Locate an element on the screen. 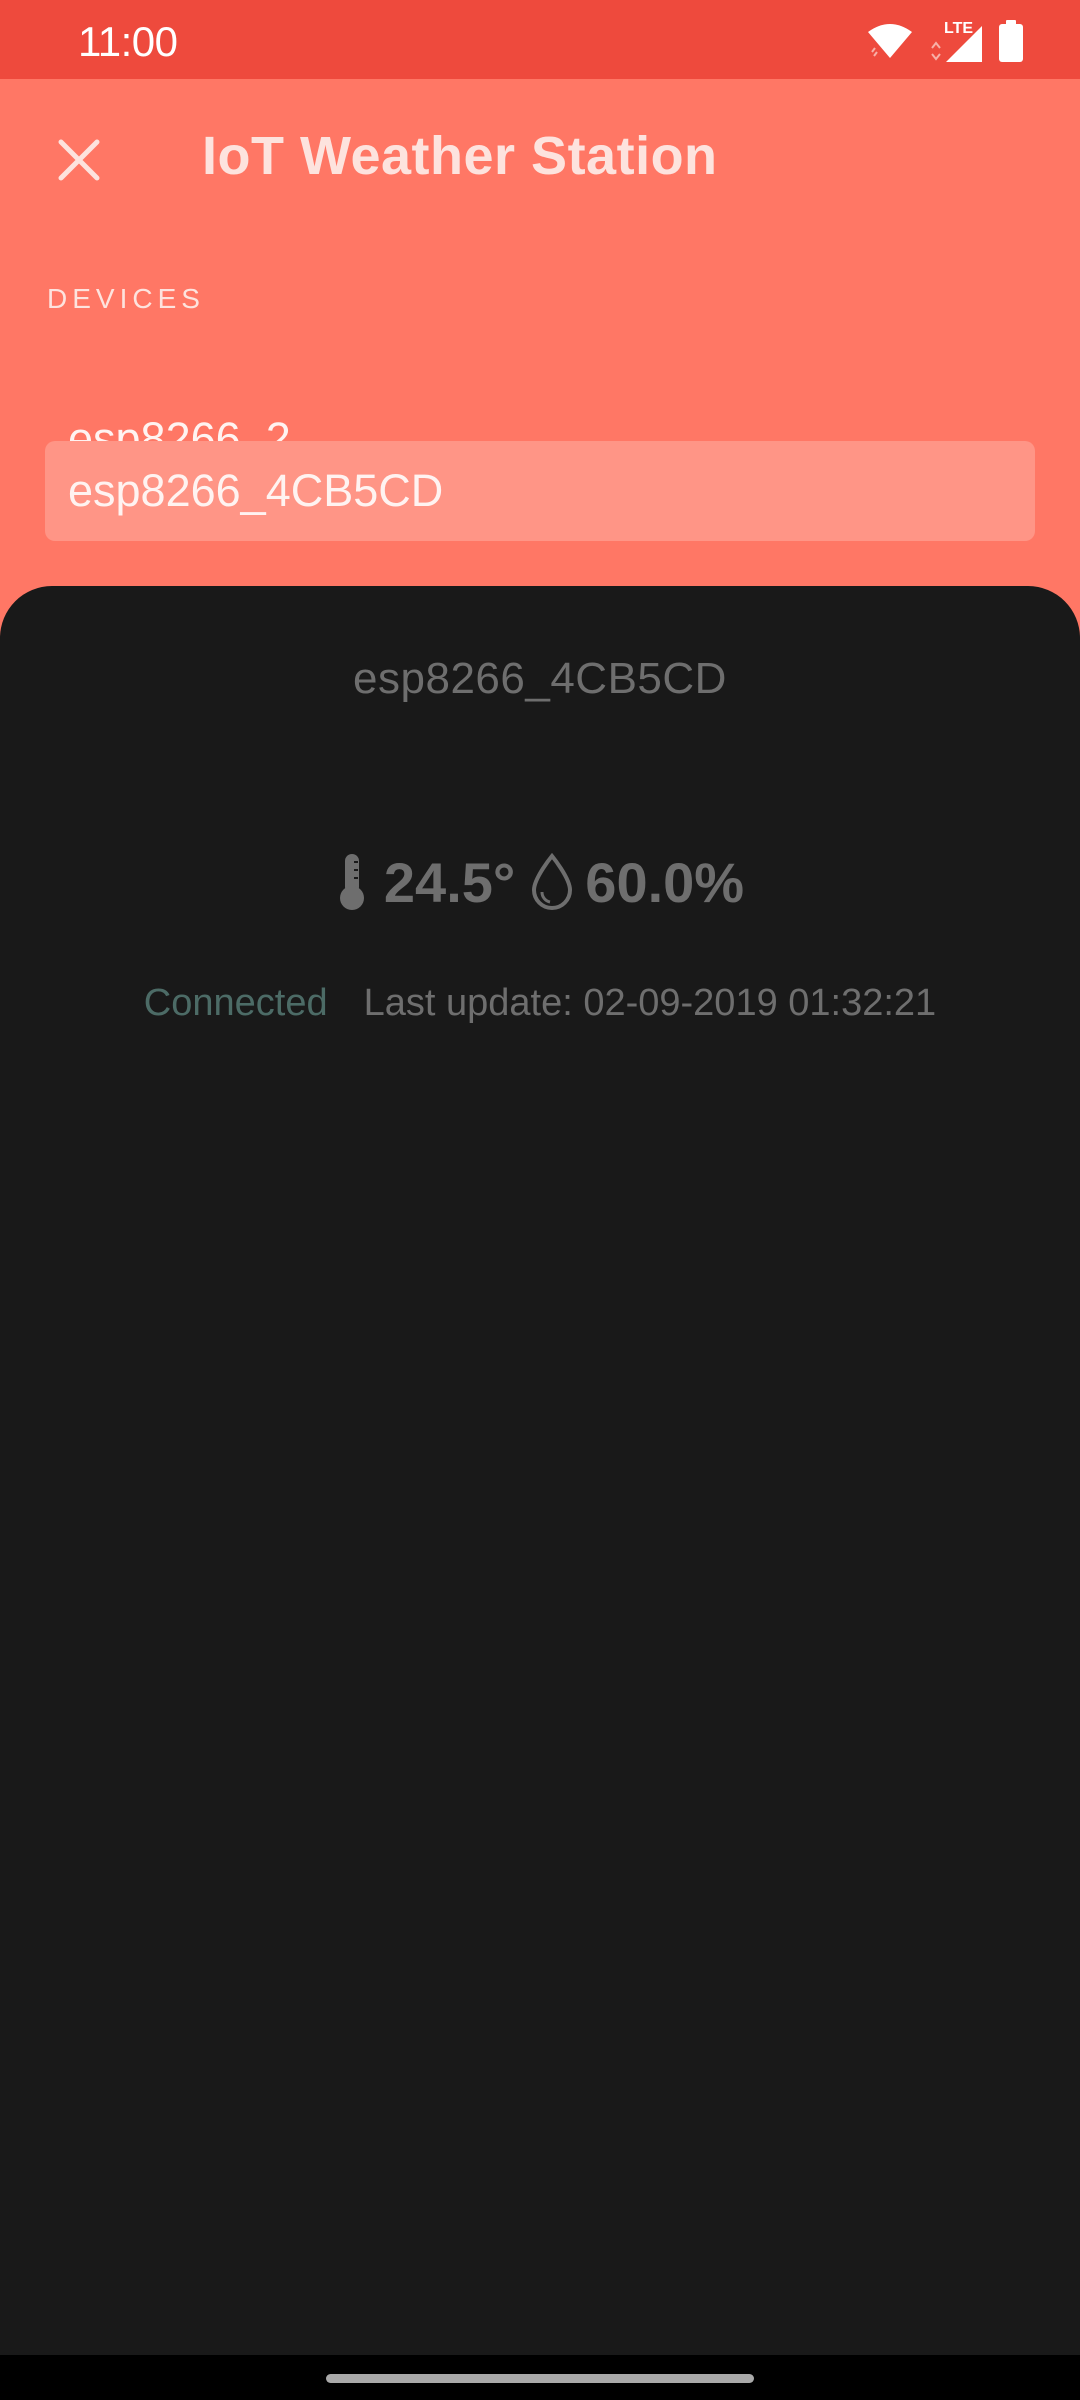  last-update-text: Last update: 02-09-2019 01:32:21 is located at coordinates (650, 1003).